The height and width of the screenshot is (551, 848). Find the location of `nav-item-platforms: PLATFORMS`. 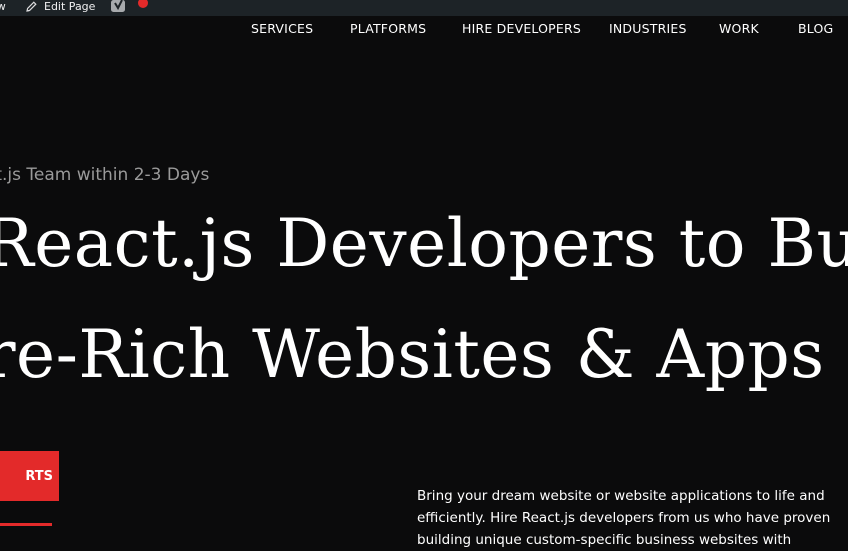

nav-item-platforms: PLATFORMS is located at coordinates (388, 28).